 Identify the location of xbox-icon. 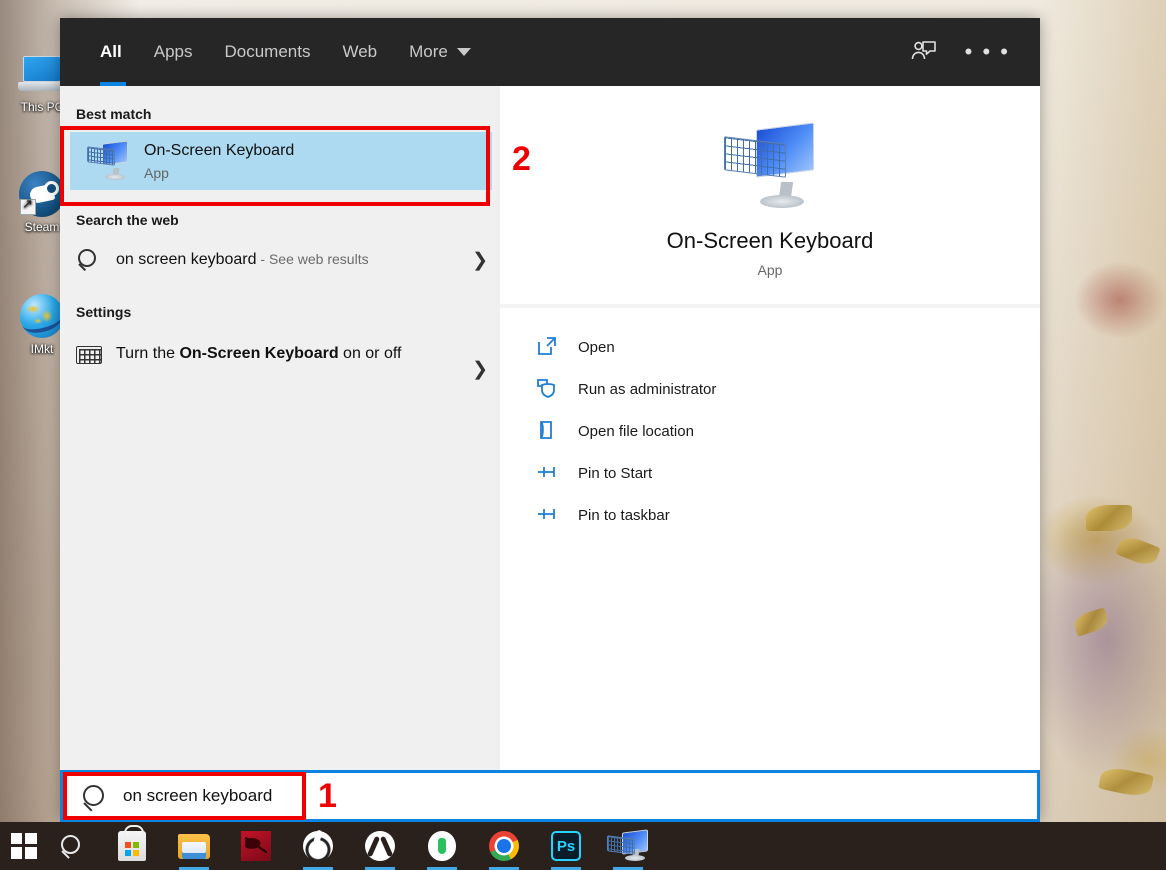
(380, 846).